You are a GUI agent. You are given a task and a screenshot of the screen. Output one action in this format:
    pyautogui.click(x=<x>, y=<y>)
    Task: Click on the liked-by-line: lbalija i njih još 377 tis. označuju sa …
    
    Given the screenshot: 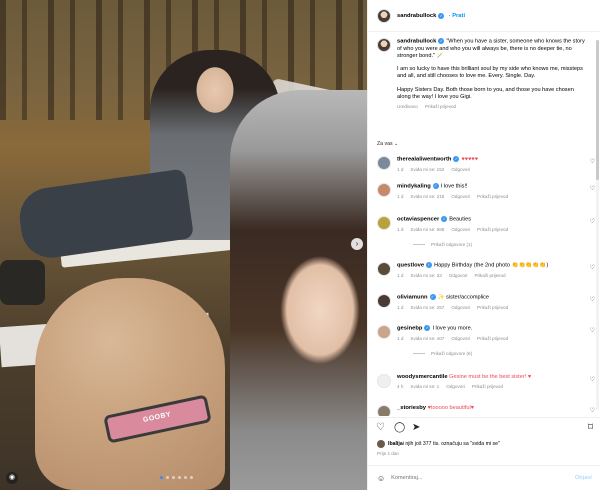 What is the action you would take?
    pyautogui.click(x=438, y=444)
    